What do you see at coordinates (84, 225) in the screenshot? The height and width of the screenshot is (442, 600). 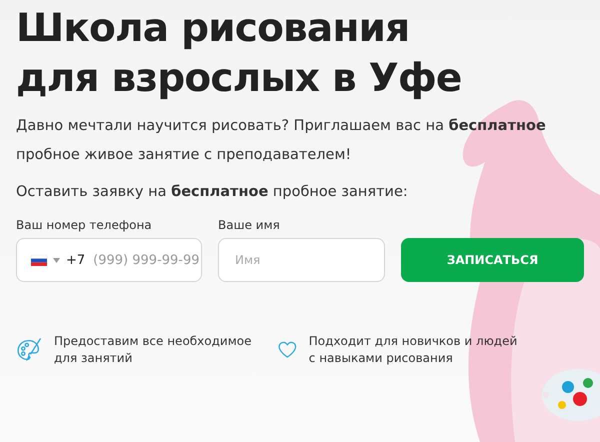 I see `field-label: Ваш номер телефона` at bounding box center [84, 225].